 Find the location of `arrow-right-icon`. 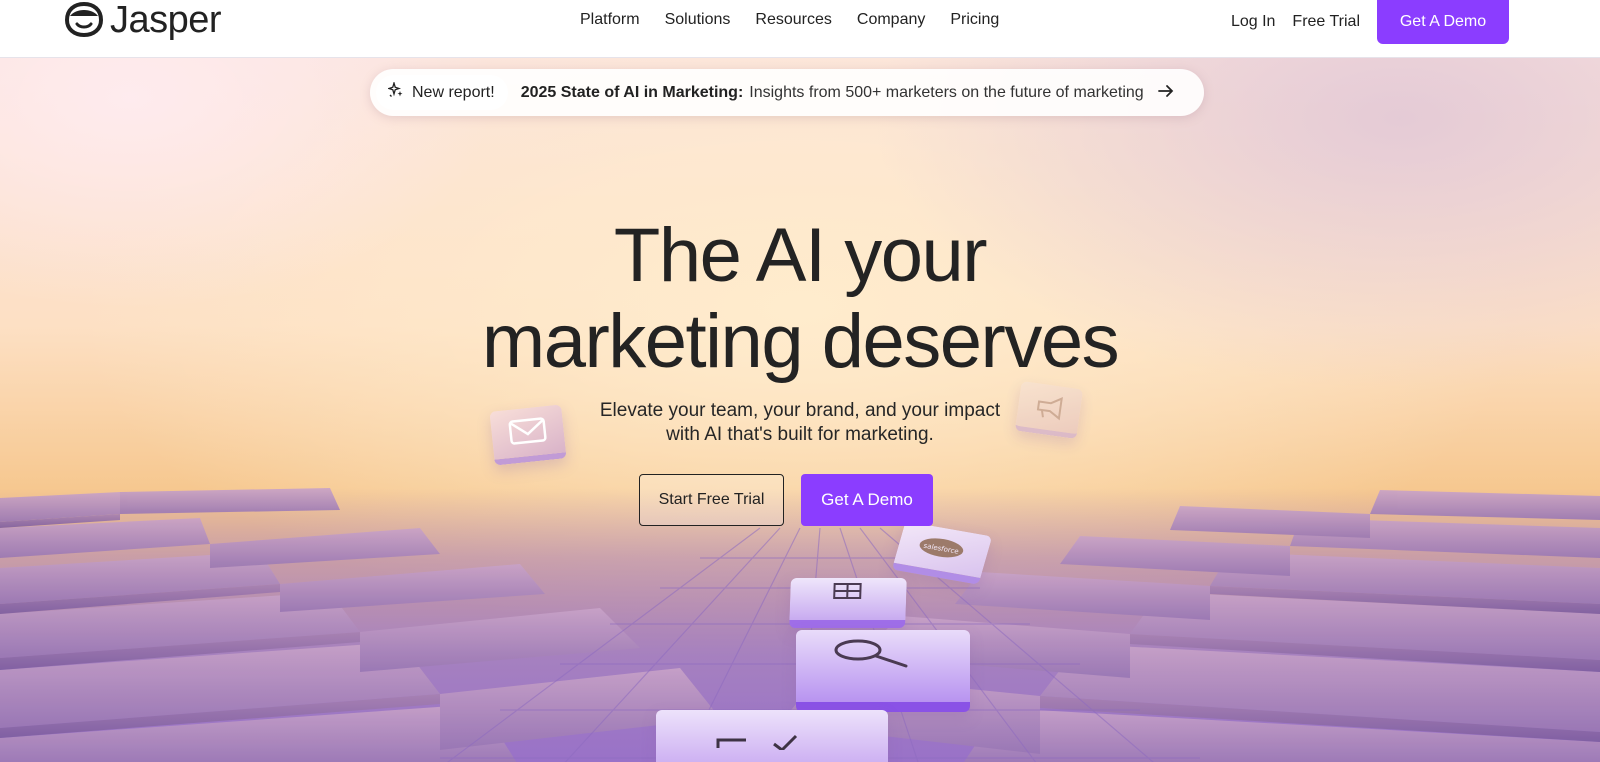

arrow-right-icon is located at coordinates (1165, 92).